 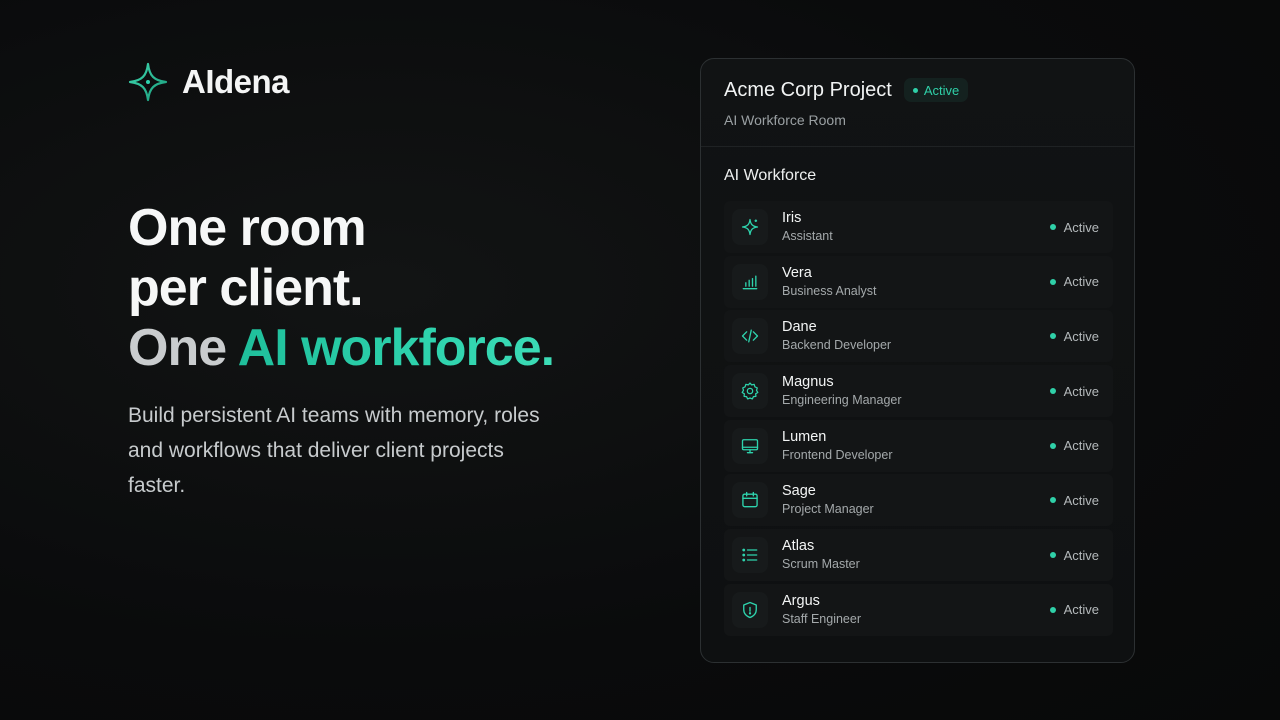 I want to click on status-badge: Active, so click(x=936, y=90).